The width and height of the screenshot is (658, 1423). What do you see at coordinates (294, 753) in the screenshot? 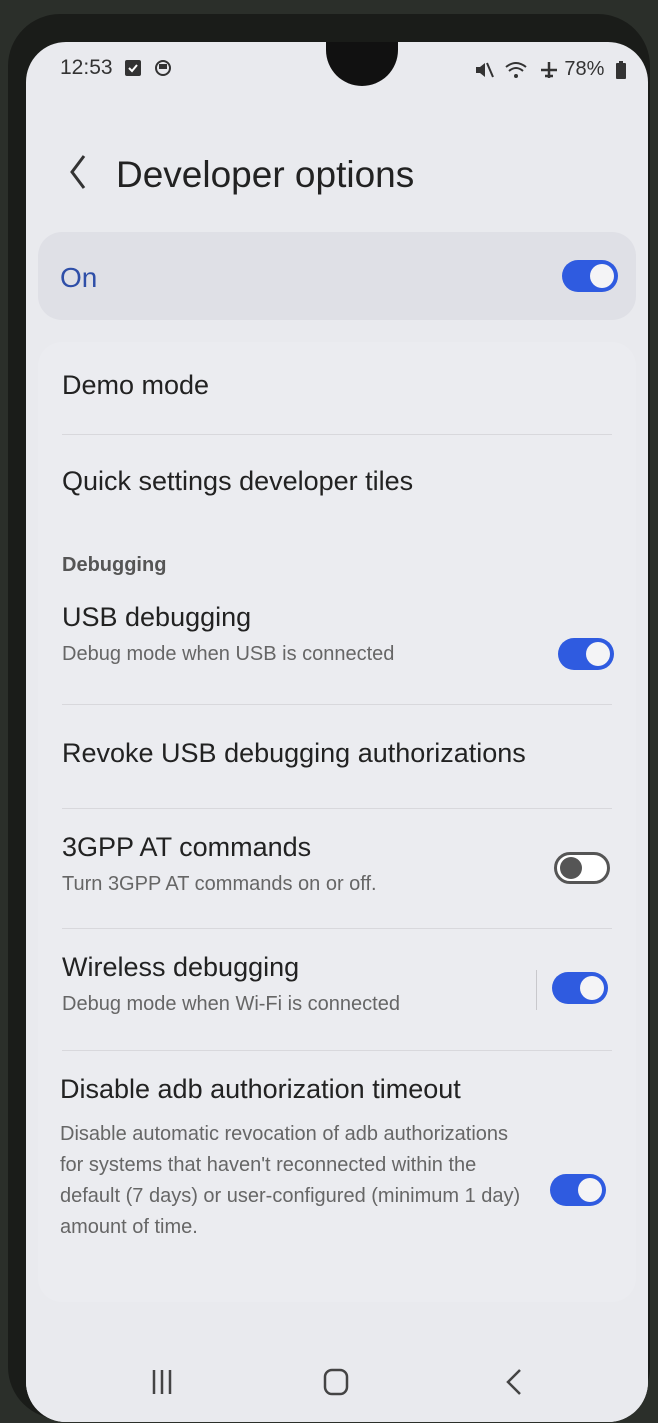
I see `revoke-usb-authorizations-item: Revoke USB debugging authorizations` at bounding box center [294, 753].